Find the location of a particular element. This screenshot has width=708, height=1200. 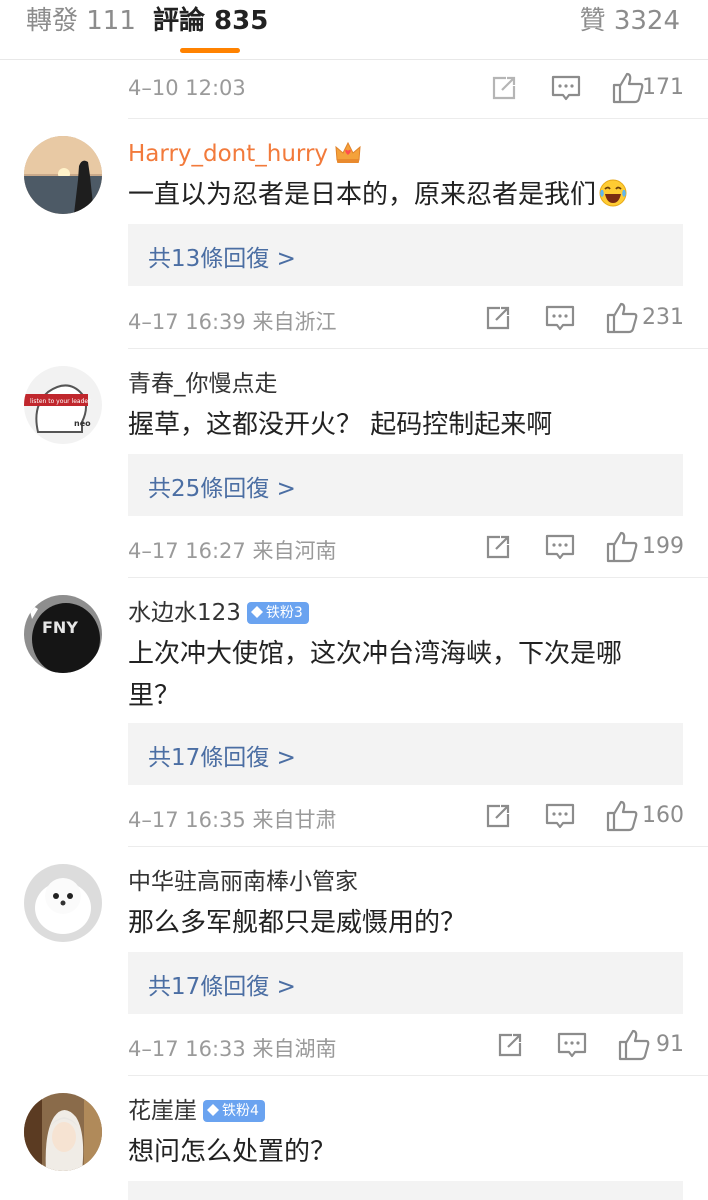

avatar: FNY is located at coordinates (63, 634).